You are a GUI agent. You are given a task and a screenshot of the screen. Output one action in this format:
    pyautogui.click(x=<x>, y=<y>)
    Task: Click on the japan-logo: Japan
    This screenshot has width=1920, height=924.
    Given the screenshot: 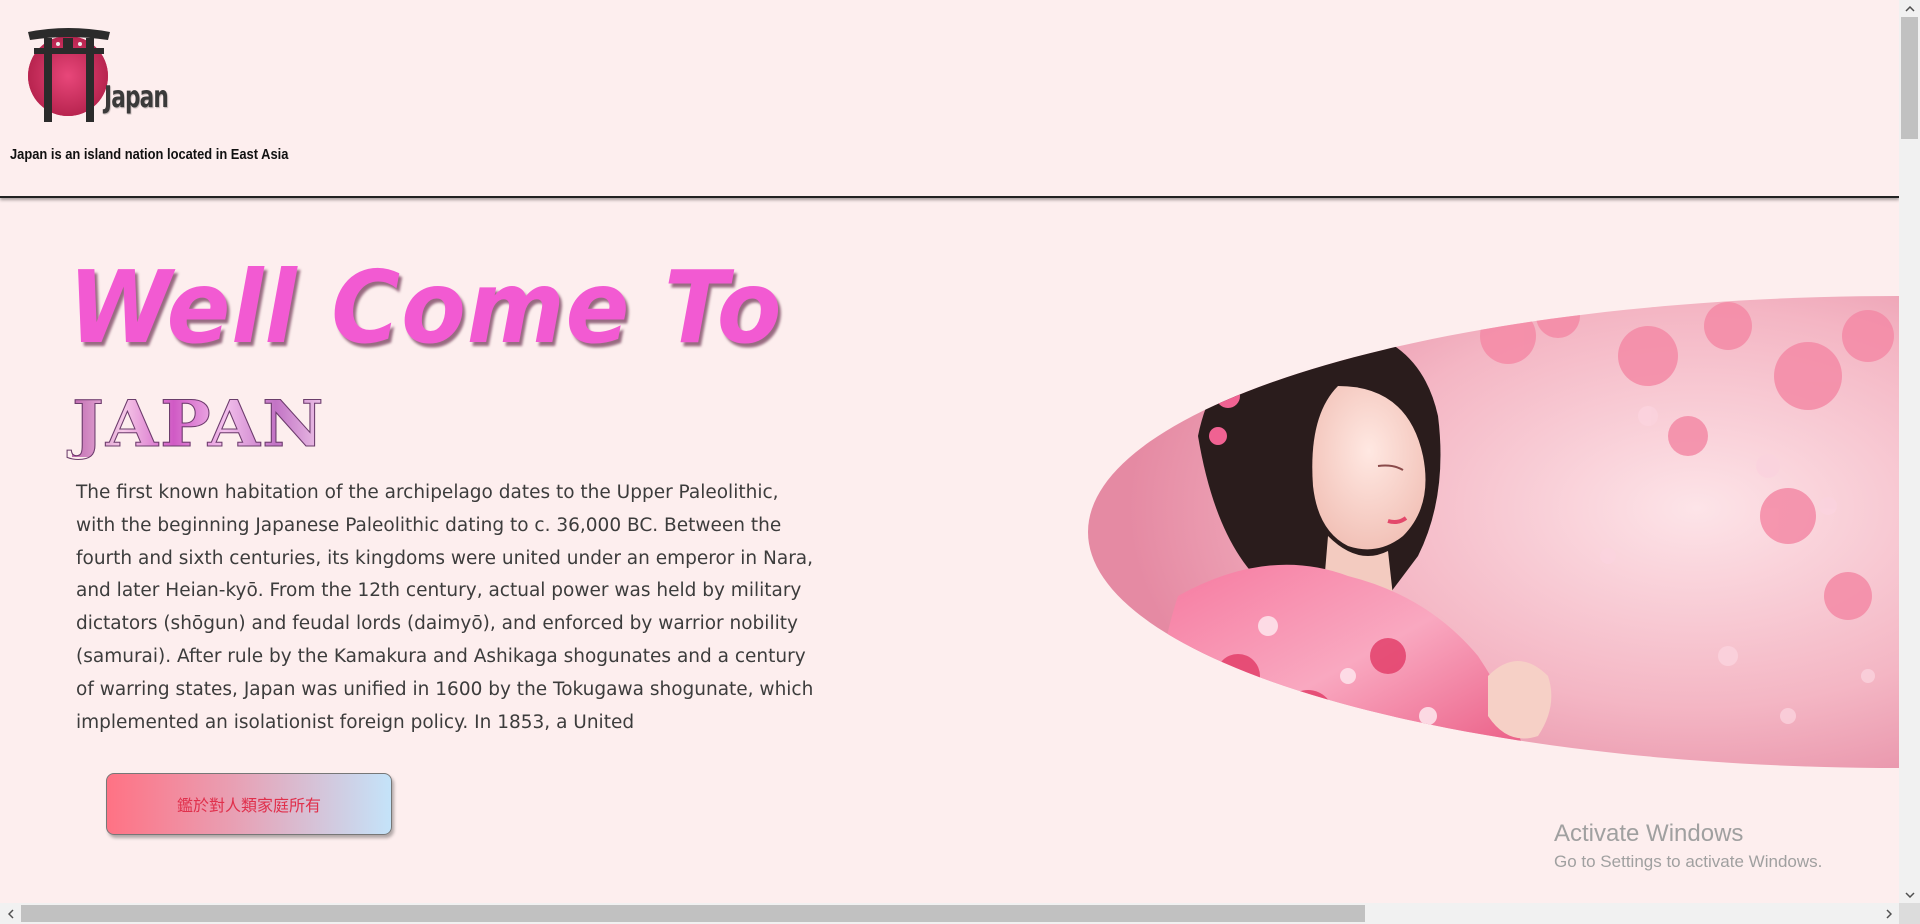 What is the action you would take?
    pyautogui.click(x=101, y=74)
    